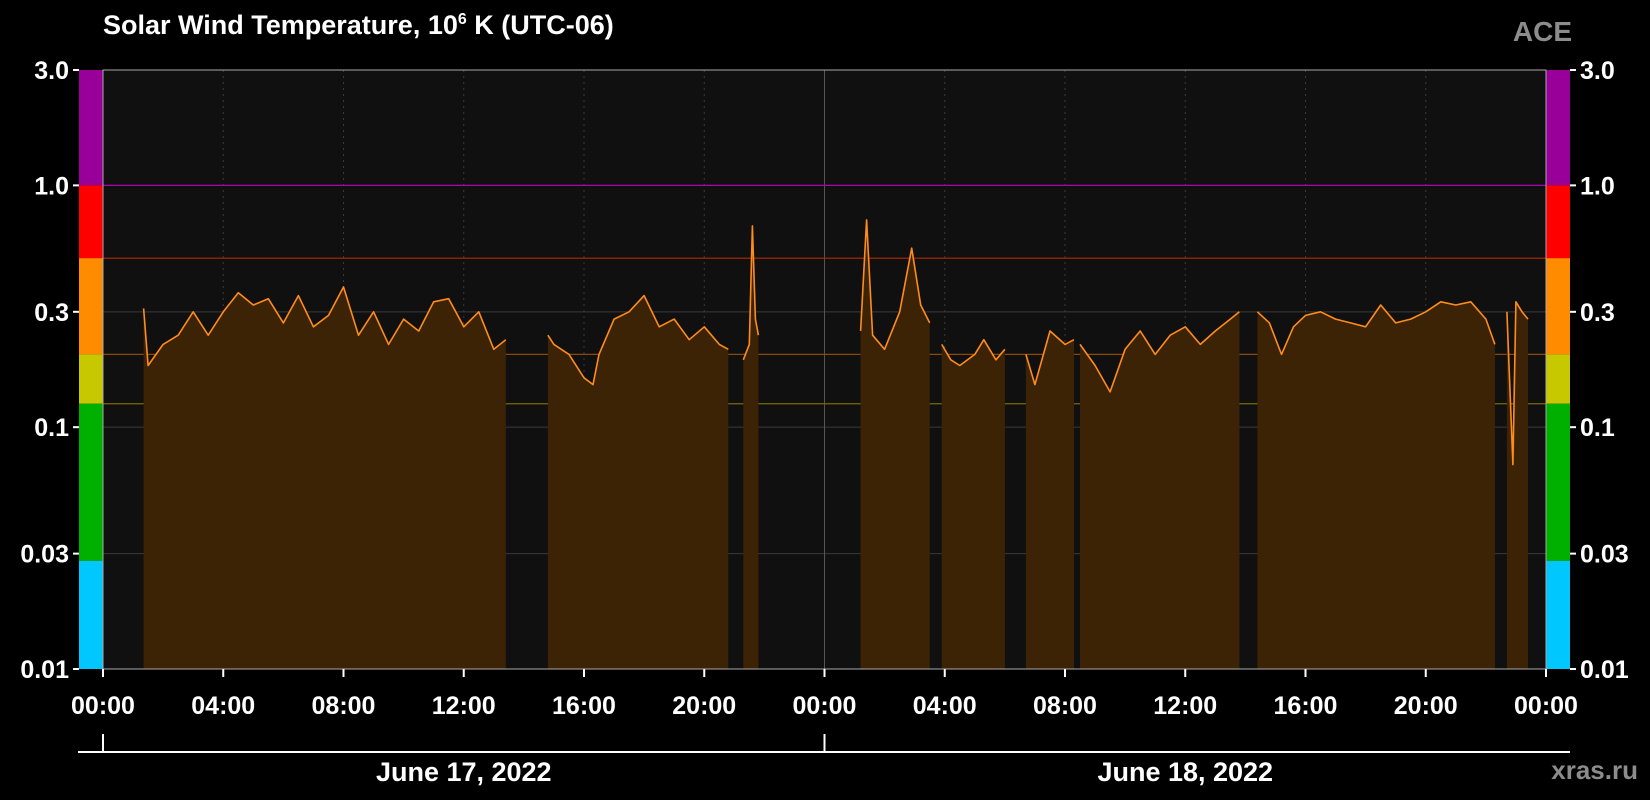  I want to click on y-tick-label-right: 3.0, so click(1597, 71).